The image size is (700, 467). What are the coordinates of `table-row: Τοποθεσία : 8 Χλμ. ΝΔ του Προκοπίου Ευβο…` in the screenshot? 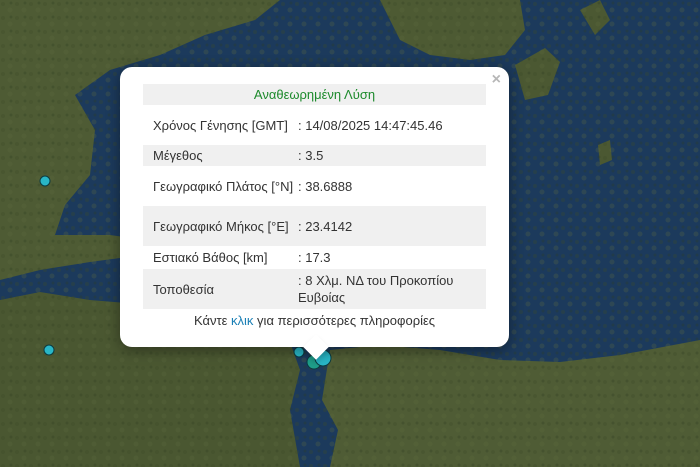 It's located at (314, 289).